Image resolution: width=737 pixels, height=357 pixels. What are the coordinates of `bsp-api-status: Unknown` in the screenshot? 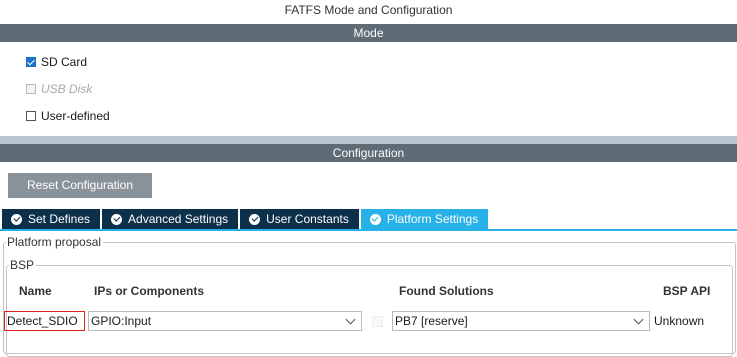 It's located at (679, 321).